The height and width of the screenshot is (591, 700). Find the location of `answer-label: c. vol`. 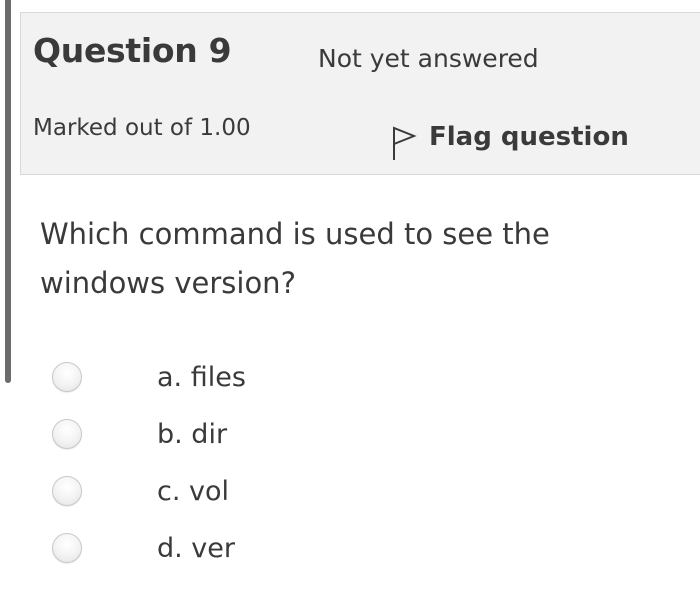

answer-label: c. vol is located at coordinates (193, 491).